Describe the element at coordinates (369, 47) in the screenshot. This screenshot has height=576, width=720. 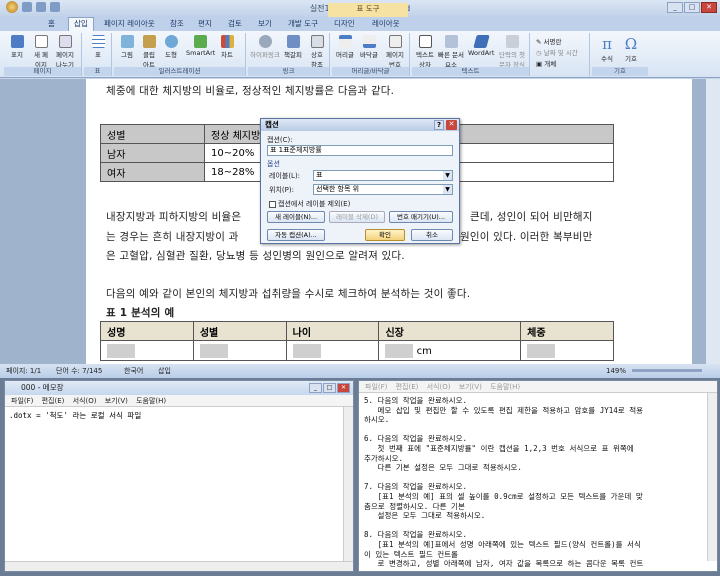
I see `footer-button: 바닥글` at that location.